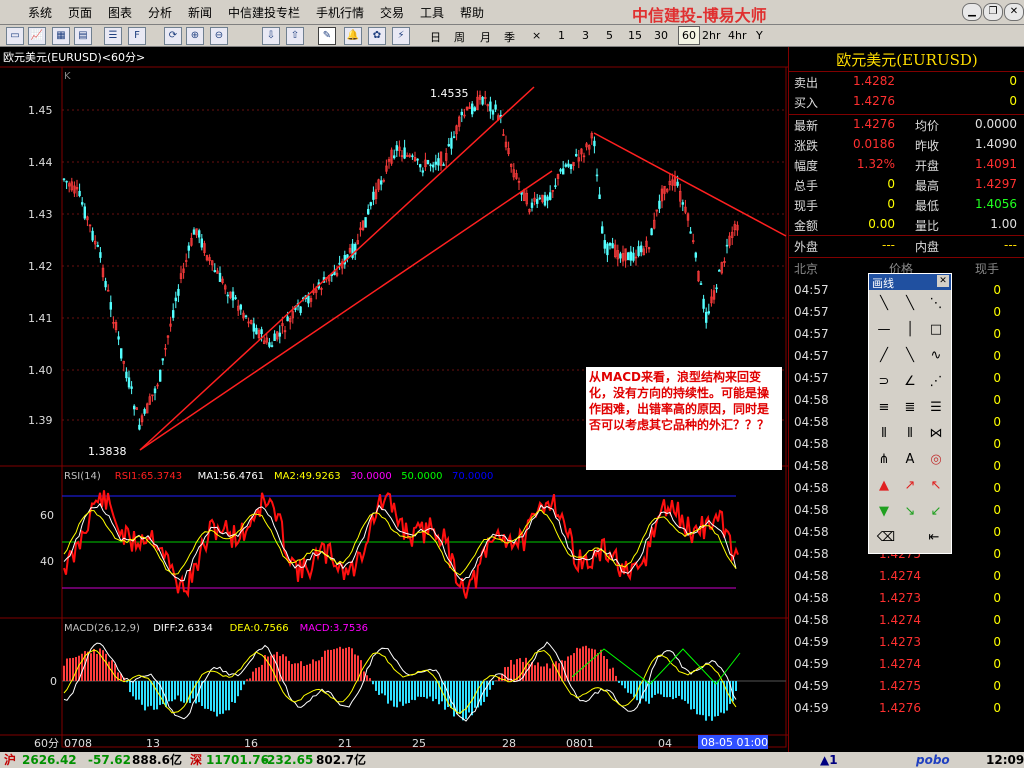  Describe the element at coordinates (997, 510) in the screenshot. I see `trade-volume: 0` at that location.